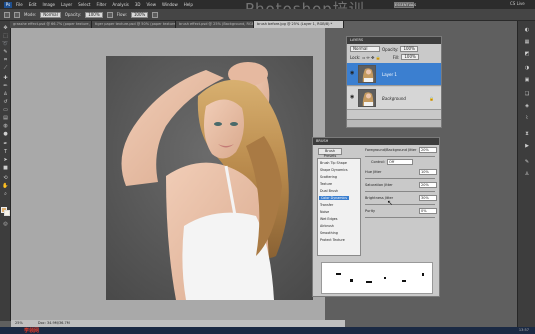  What do you see at coordinates (33, 4) in the screenshot?
I see `menu-edit: Edit` at bounding box center [33, 4].